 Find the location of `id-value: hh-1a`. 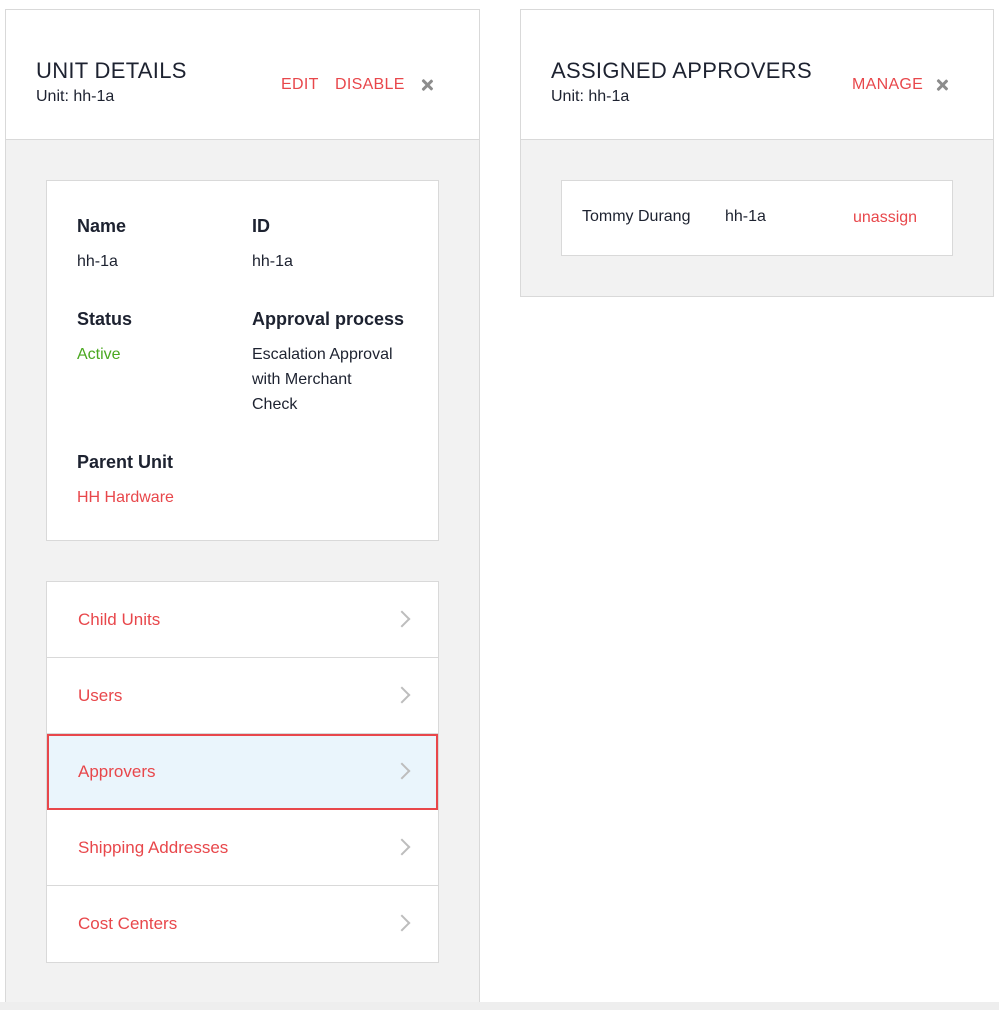

id-value: hh-1a is located at coordinates (272, 261).